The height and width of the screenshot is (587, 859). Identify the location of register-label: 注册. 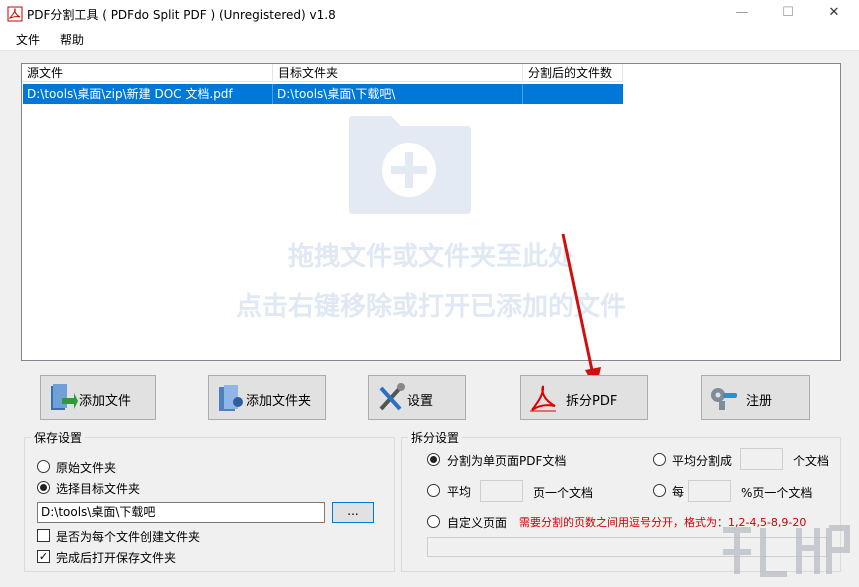
(759, 401).